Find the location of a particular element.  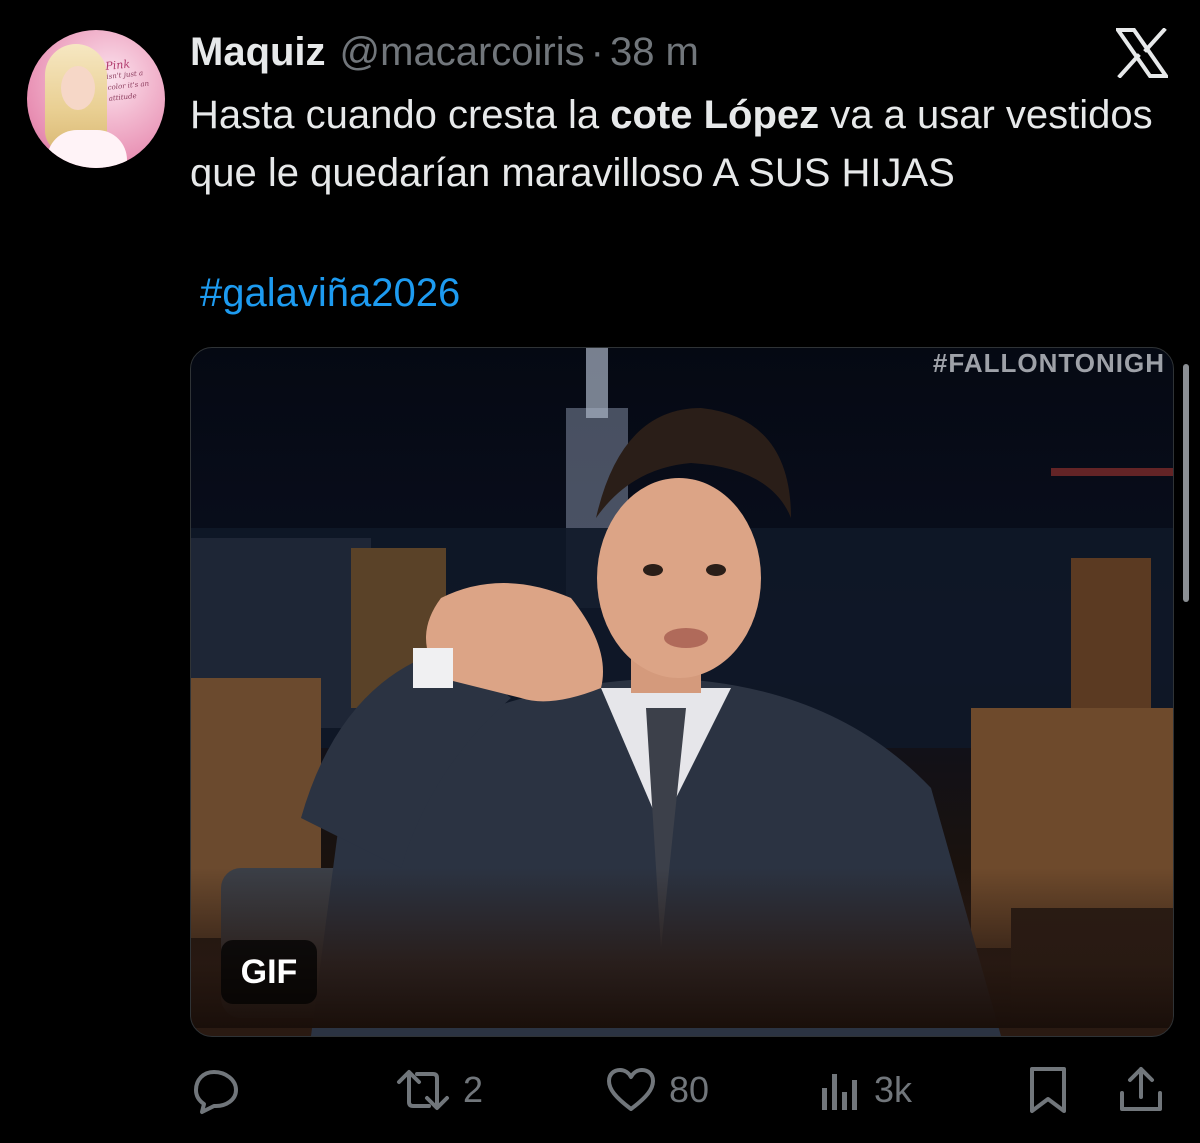

tweet-bold-mention: cote López is located at coordinates (715, 115).